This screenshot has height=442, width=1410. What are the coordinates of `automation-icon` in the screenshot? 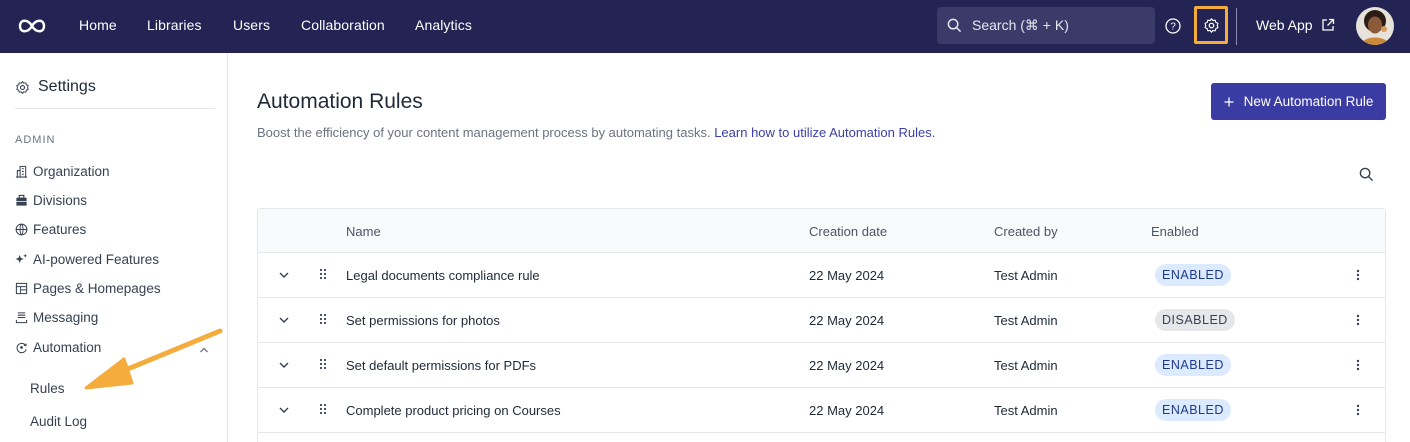 It's located at (21, 348).